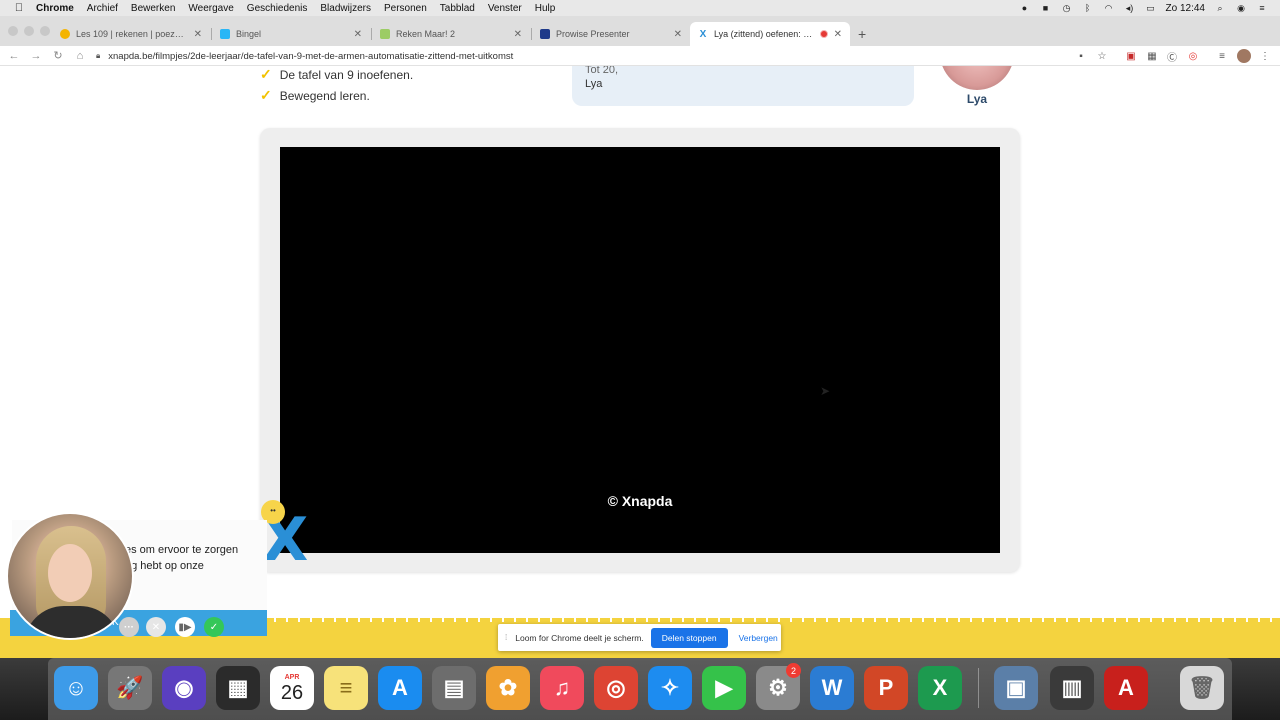 The height and width of the screenshot is (720, 1280). I want to click on new-tab-button: +, so click(862, 34).